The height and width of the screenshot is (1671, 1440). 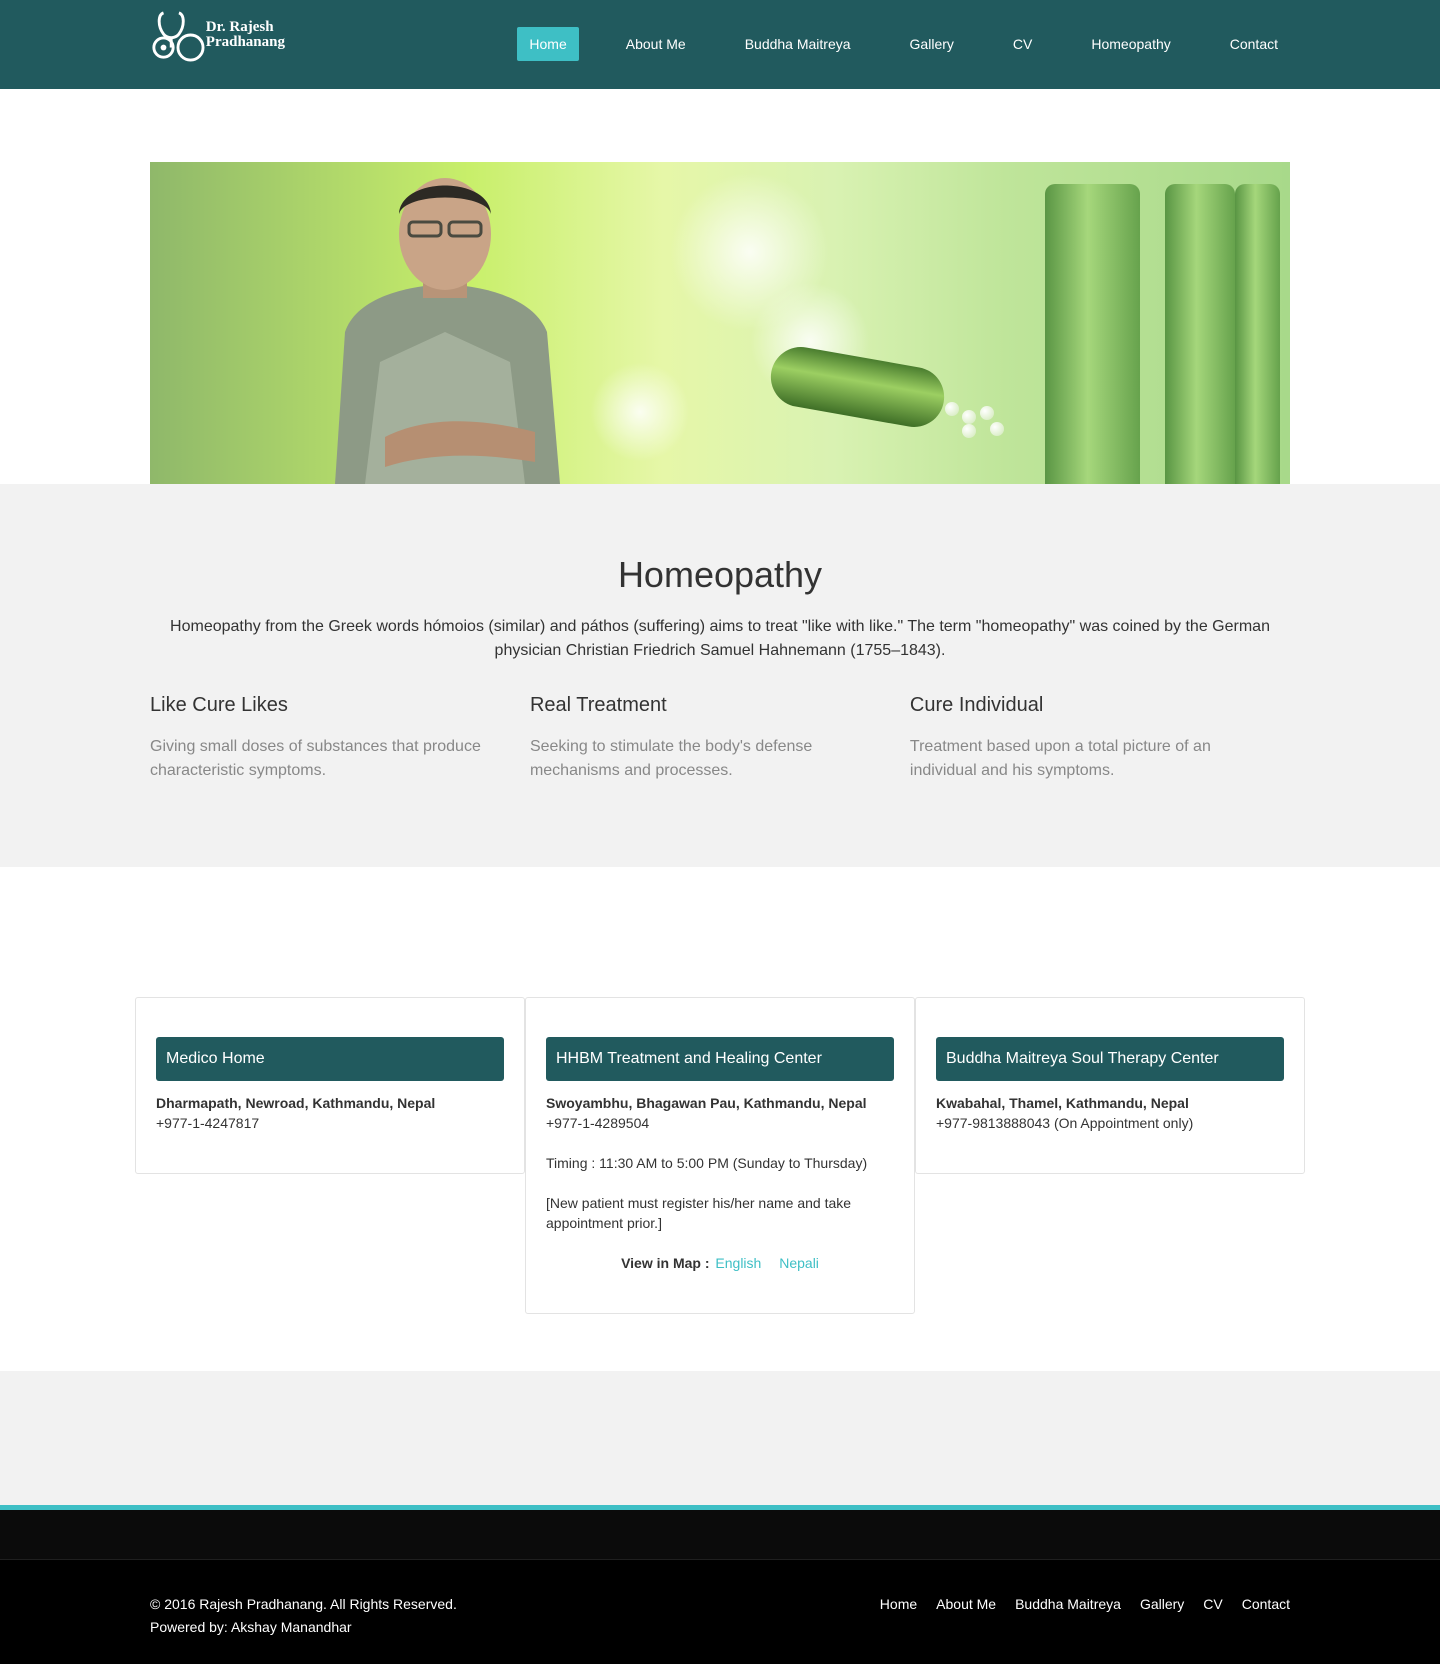 What do you see at coordinates (1068, 1616) in the screenshot?
I see `footer-nav-buddha-maitreya: Buddha Maitreya` at bounding box center [1068, 1616].